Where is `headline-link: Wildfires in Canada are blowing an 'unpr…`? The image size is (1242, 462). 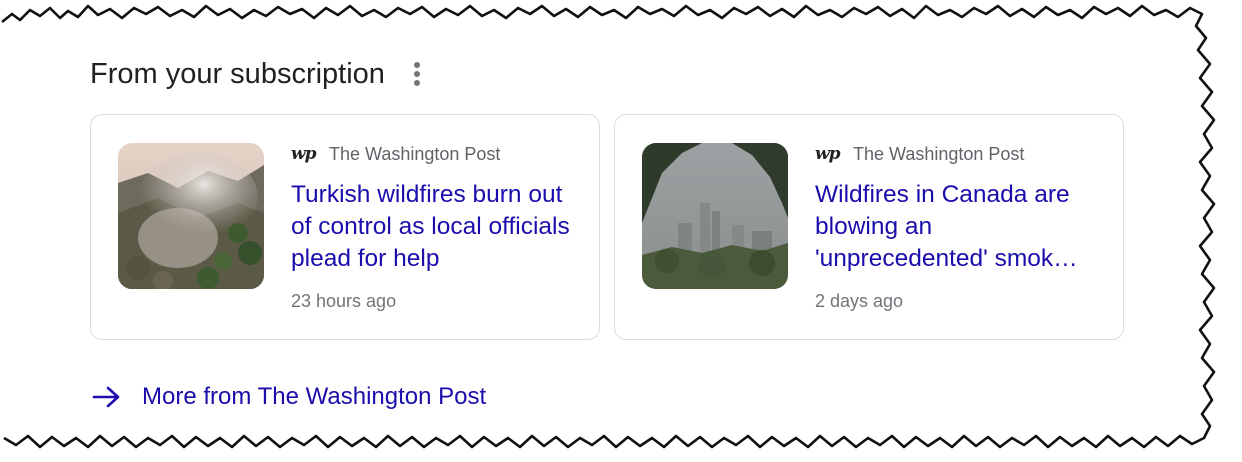
headline-link: Wildfires in Canada are blowing an 'unpr… is located at coordinates (960, 227).